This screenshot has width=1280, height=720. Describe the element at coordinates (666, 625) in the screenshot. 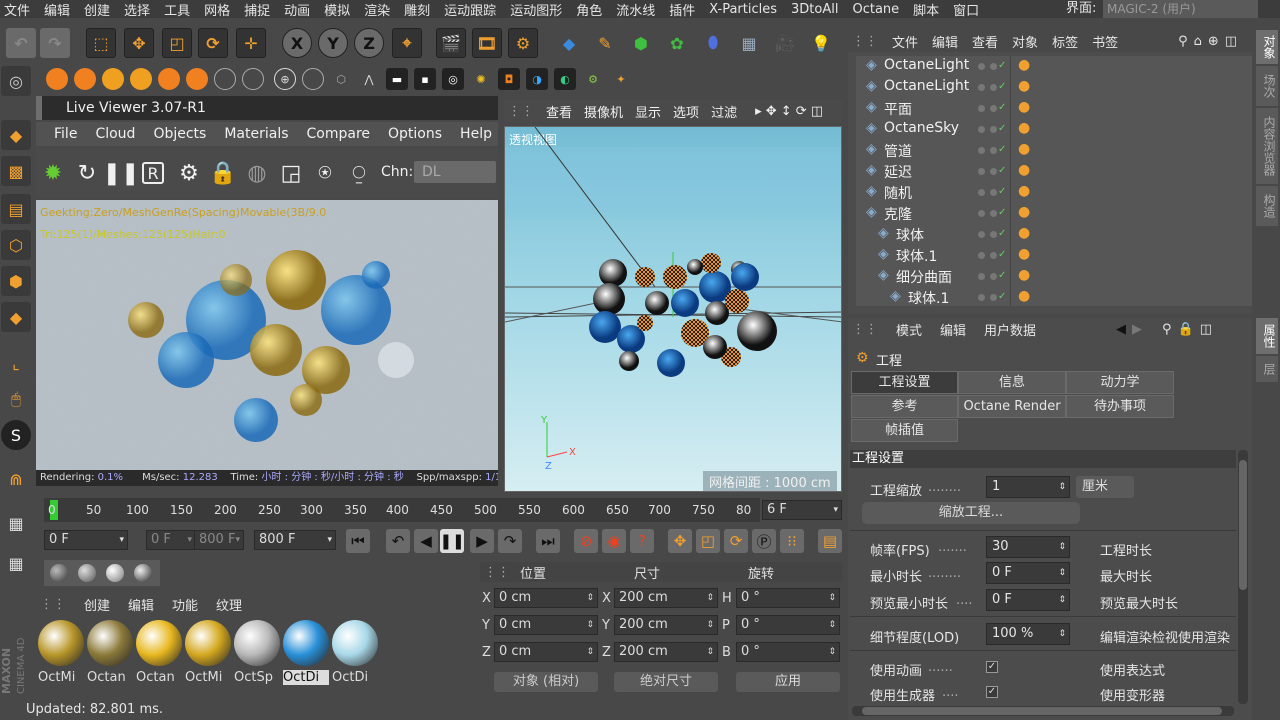

I see `size-y-field: 200 cm` at that location.